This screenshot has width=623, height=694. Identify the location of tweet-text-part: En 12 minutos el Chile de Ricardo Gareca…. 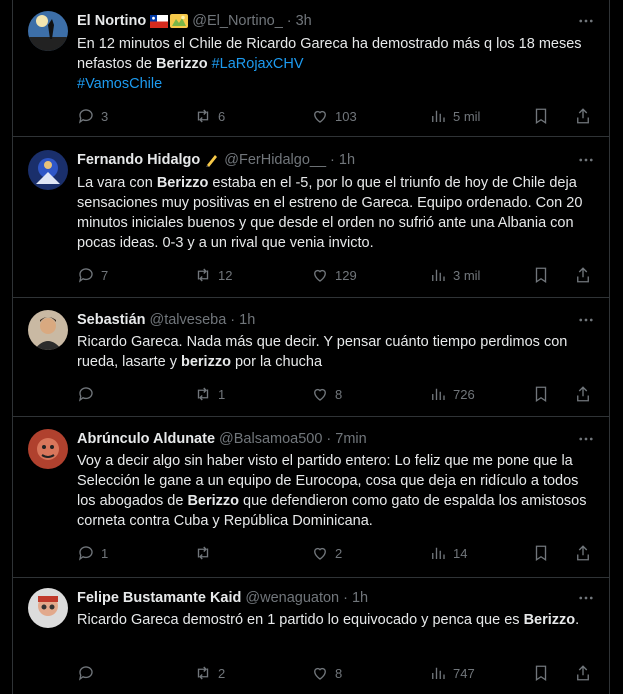
(329, 54).